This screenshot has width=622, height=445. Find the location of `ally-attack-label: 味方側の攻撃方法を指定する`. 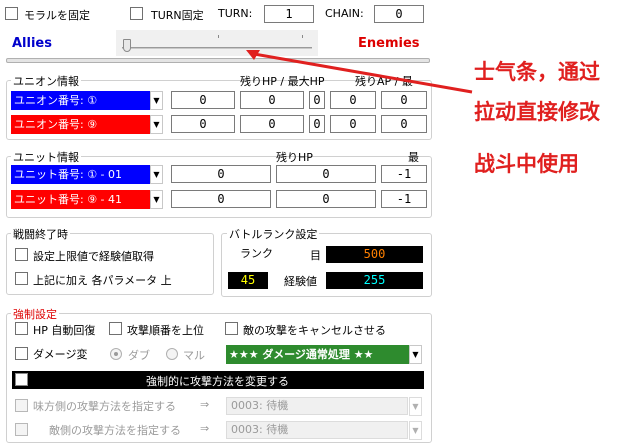

ally-attack-label: 味方側の攻撃方法を指定する is located at coordinates (104, 406).